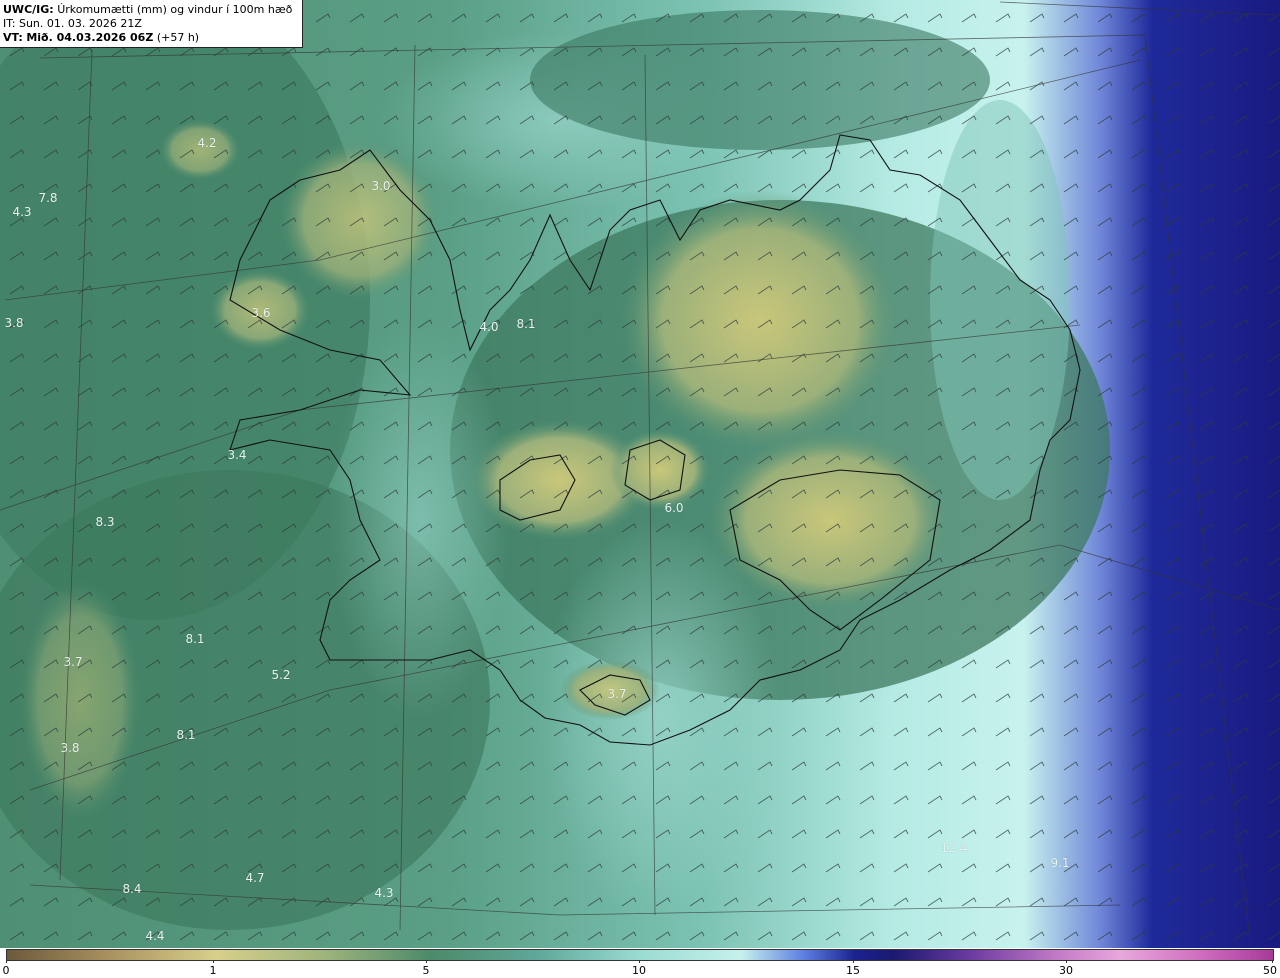  I want to click on valid-time-line: VT: Mið. 04.03.2026 06Z (+57 h), so click(152, 38).